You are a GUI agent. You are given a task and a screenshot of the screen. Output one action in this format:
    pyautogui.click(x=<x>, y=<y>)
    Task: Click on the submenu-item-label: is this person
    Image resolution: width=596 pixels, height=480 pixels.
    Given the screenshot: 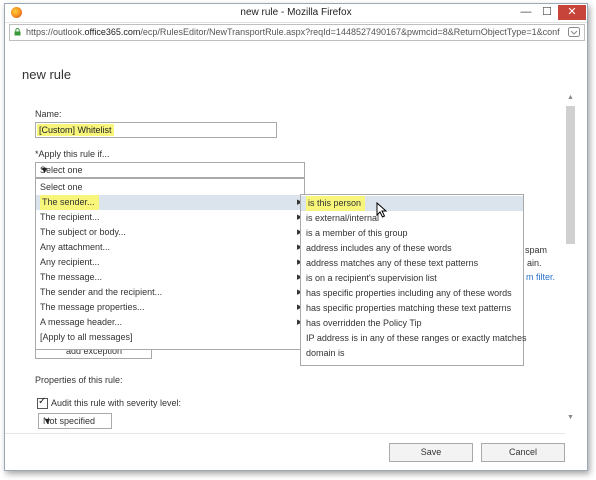 What is the action you would take?
    pyautogui.click(x=336, y=203)
    